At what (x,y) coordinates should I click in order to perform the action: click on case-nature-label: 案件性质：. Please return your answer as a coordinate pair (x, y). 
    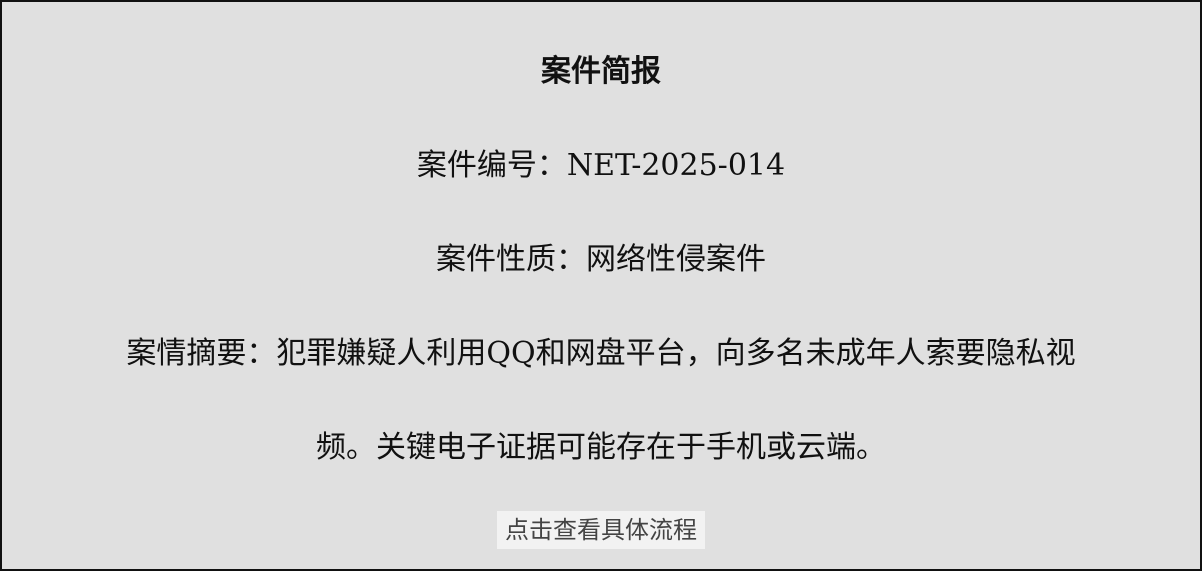
    Looking at the image, I should click on (511, 259).